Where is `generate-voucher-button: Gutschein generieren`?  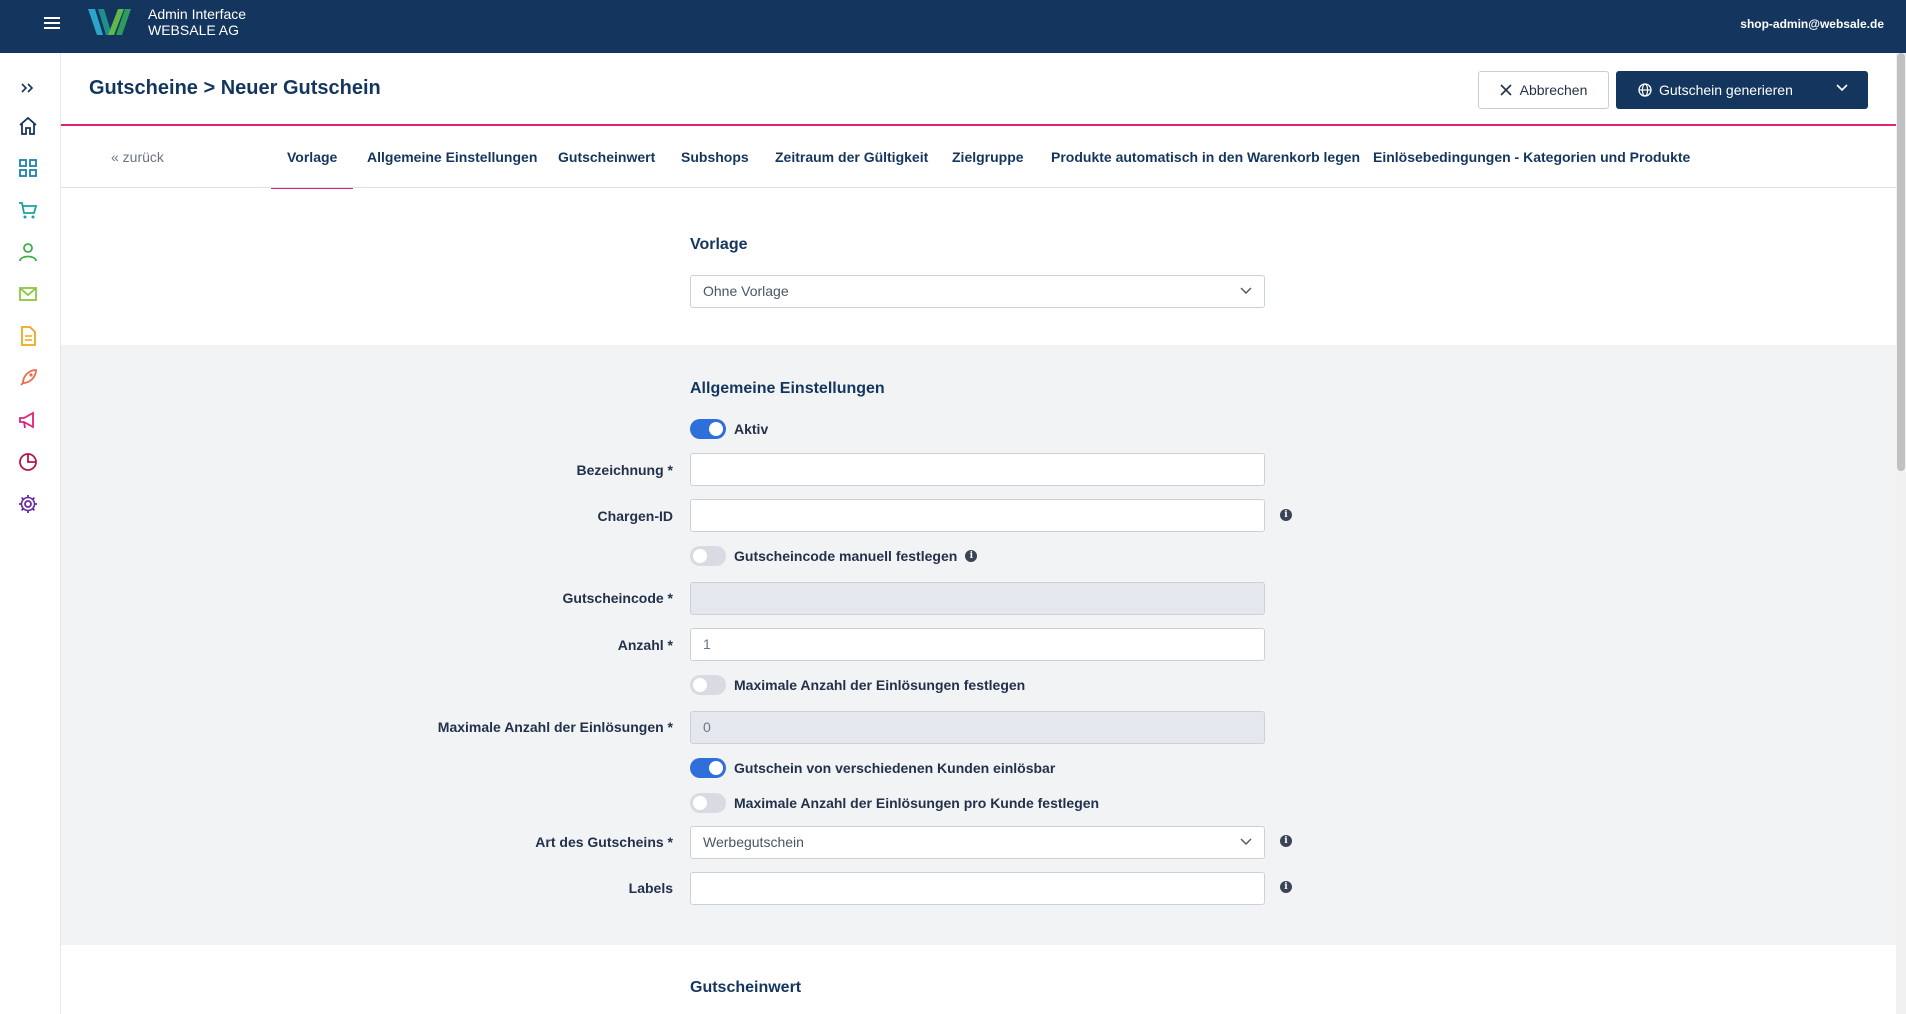
generate-voucher-button: Gutschein generieren is located at coordinates (1742, 90).